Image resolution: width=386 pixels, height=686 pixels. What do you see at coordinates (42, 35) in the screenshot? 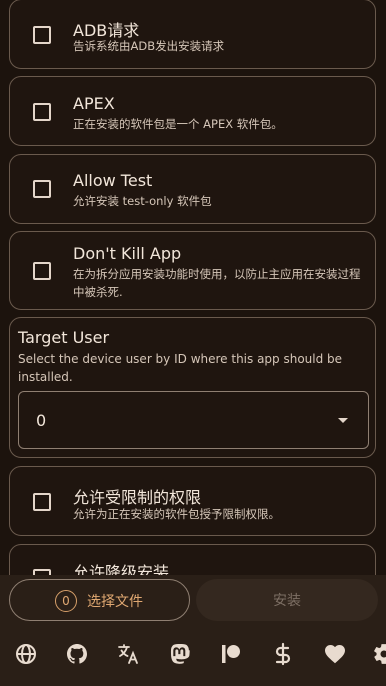
I see `adb-request-checkbox` at bounding box center [42, 35].